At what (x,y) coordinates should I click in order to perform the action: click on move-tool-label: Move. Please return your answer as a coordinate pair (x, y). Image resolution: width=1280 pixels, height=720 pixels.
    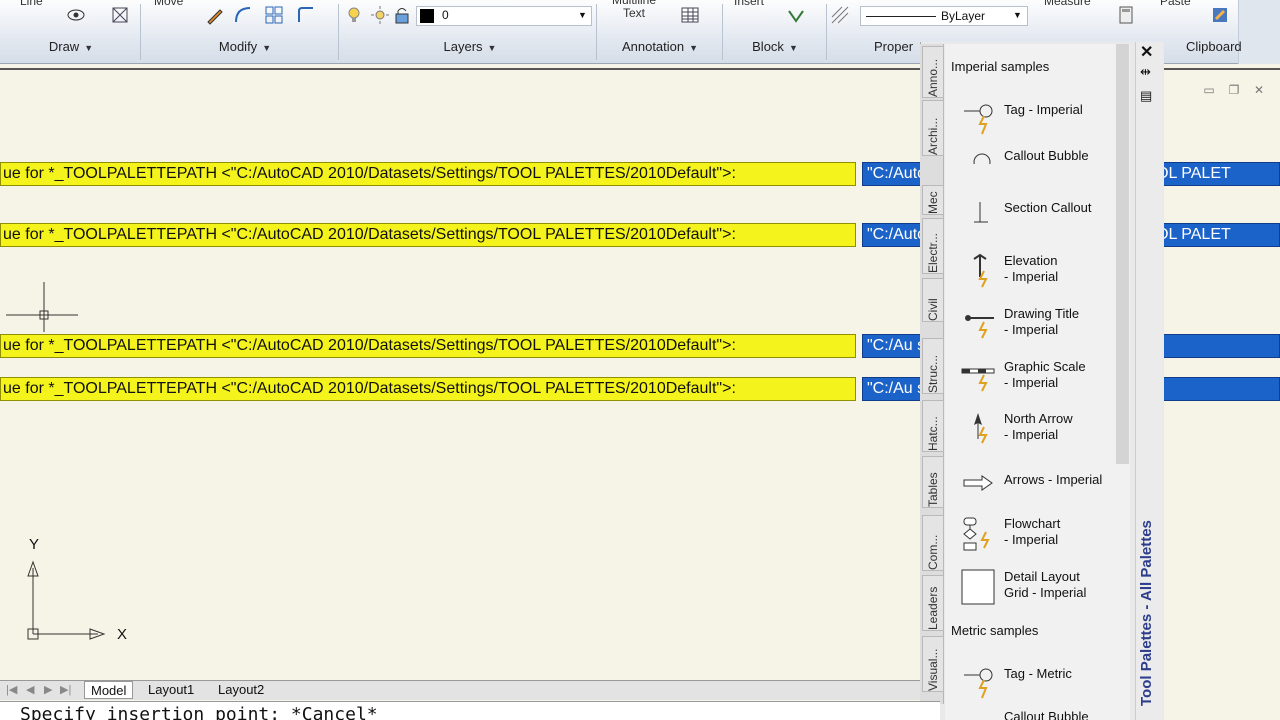
    Looking at the image, I should click on (168, 4).